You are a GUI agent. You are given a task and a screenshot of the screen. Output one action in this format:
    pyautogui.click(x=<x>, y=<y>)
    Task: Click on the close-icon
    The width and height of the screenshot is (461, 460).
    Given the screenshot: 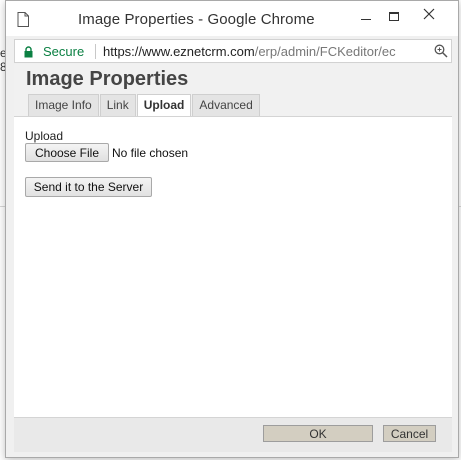 What is the action you would take?
    pyautogui.click(x=429, y=16)
    